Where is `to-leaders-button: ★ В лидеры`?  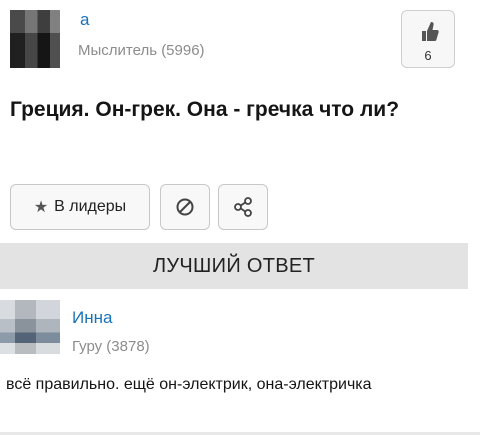
to-leaders-button: ★ В лидеры is located at coordinates (80, 207).